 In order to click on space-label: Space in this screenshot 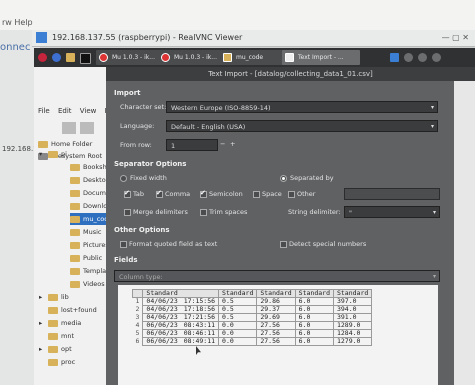, I will do `click(272, 194)`.